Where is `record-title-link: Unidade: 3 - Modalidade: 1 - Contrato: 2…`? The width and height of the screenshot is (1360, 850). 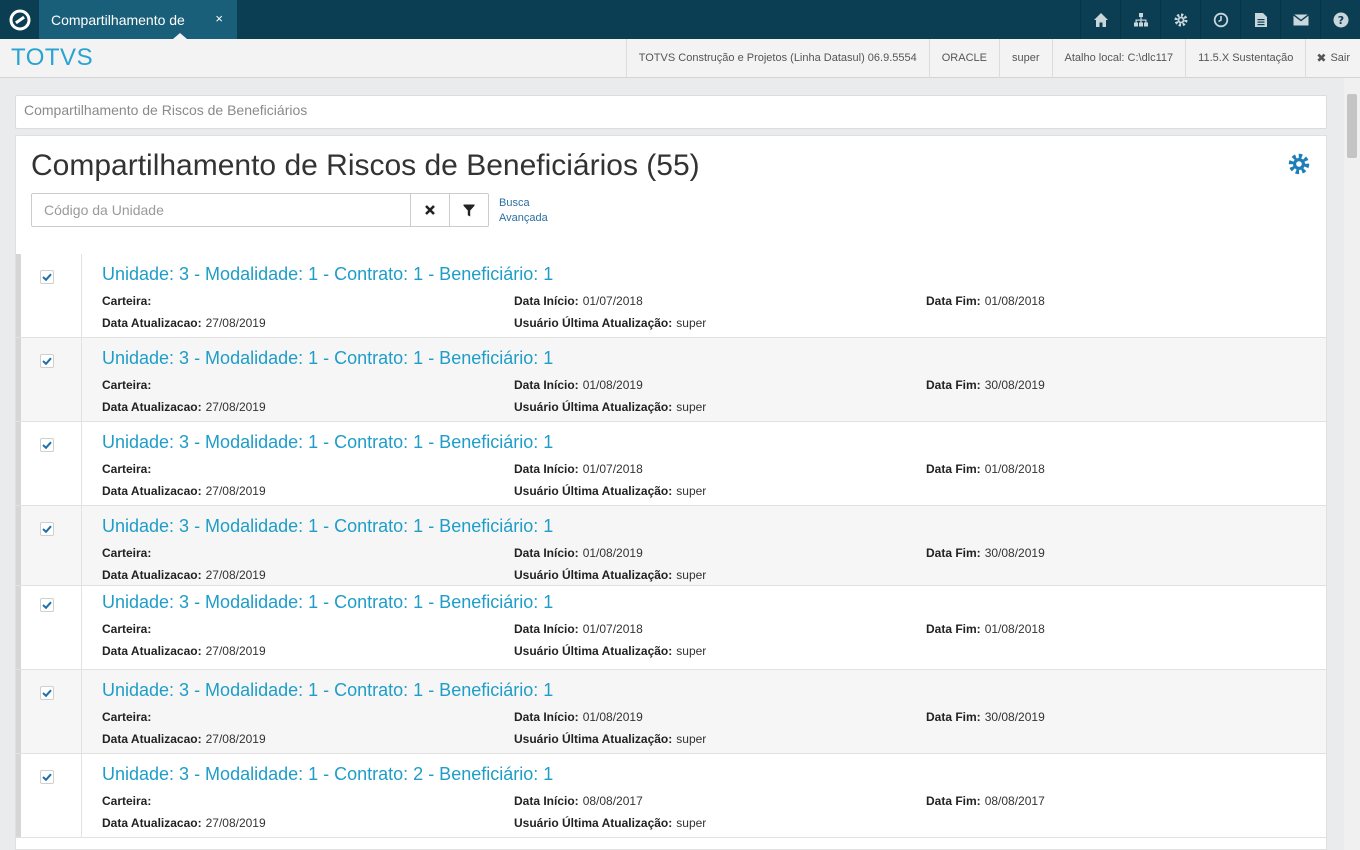
record-title-link: Unidade: 3 - Modalidade: 1 - Contrato: 2… is located at coordinates (327, 774).